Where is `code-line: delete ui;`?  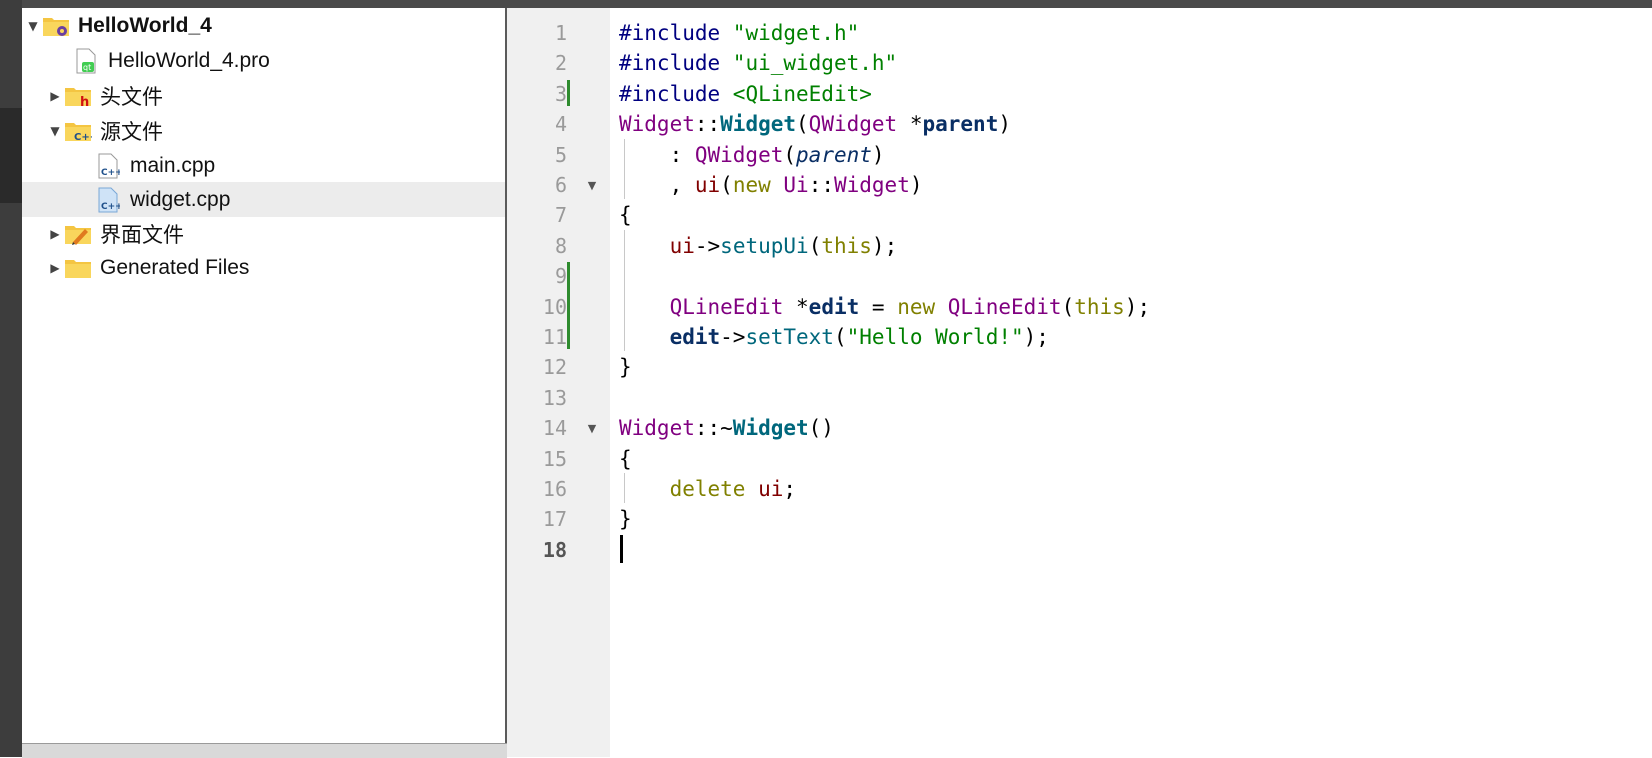
code-line: delete ui; is located at coordinates (707, 489).